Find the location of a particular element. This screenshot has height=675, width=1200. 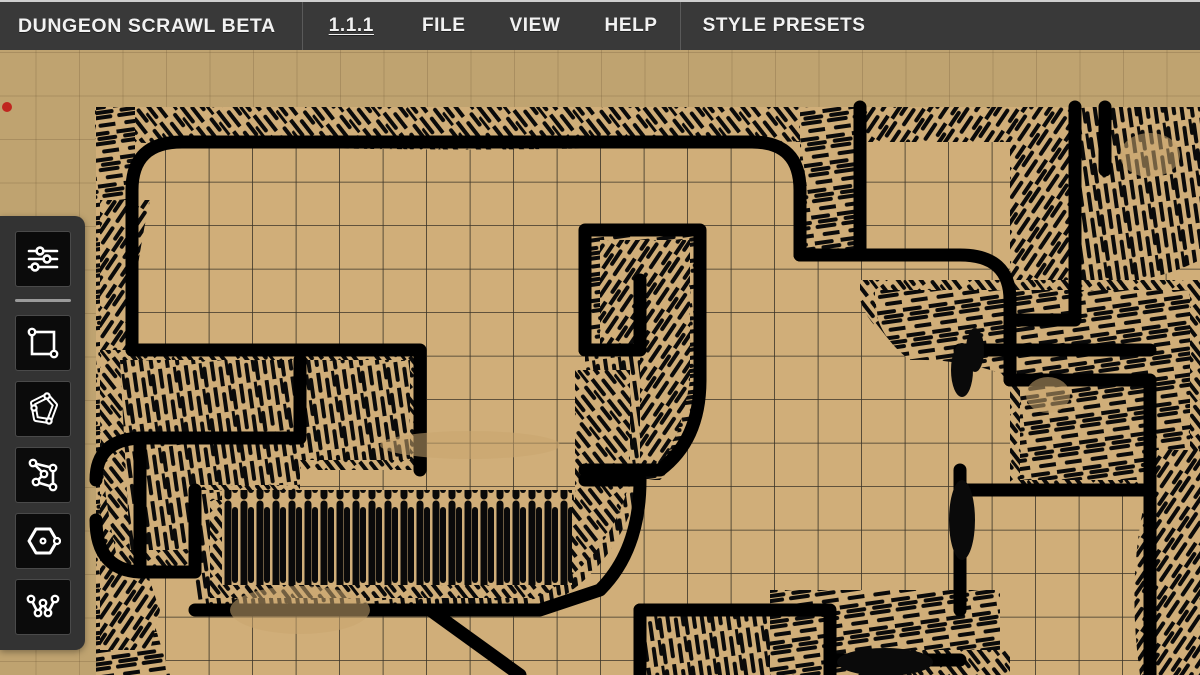

app-title: DUNGEON SCRAWL BETA is located at coordinates (147, 25).